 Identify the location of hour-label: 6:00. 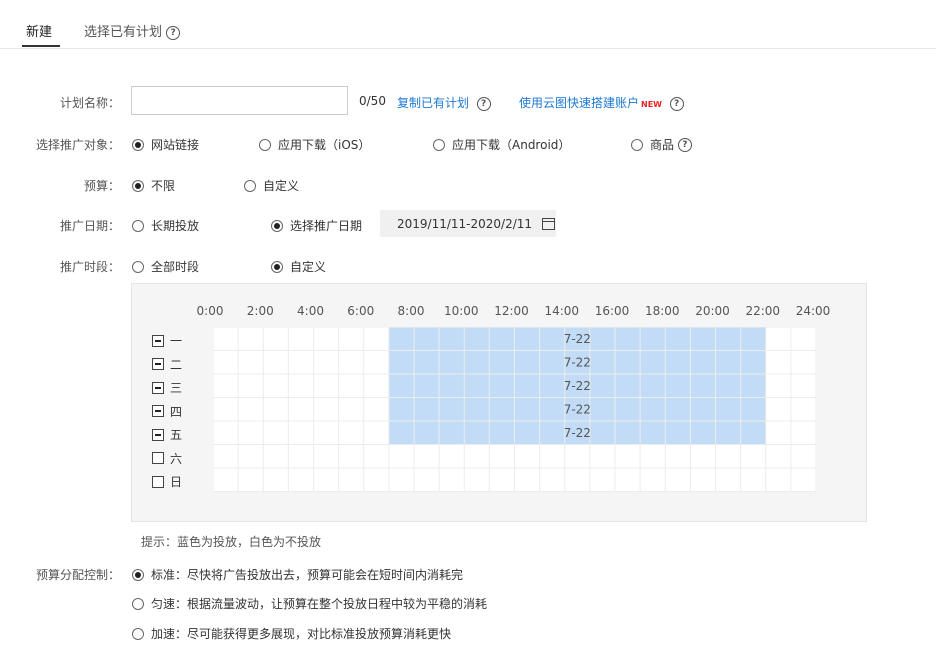
(361, 311).